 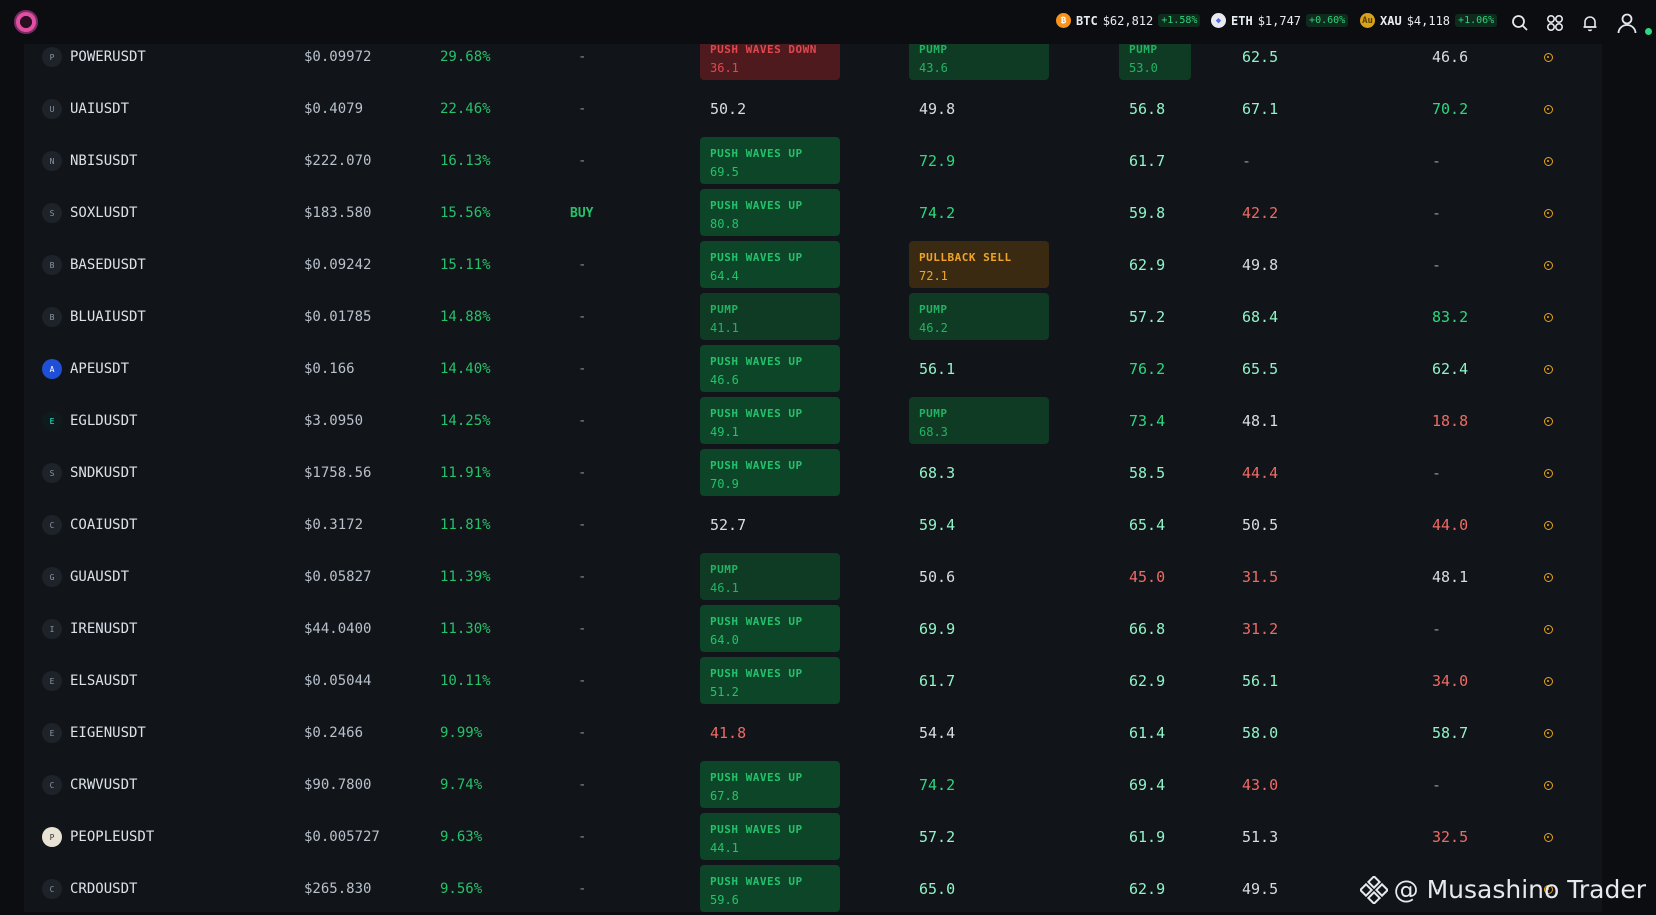 What do you see at coordinates (937, 785) in the screenshot?
I see `indicator-value: 74.2` at bounding box center [937, 785].